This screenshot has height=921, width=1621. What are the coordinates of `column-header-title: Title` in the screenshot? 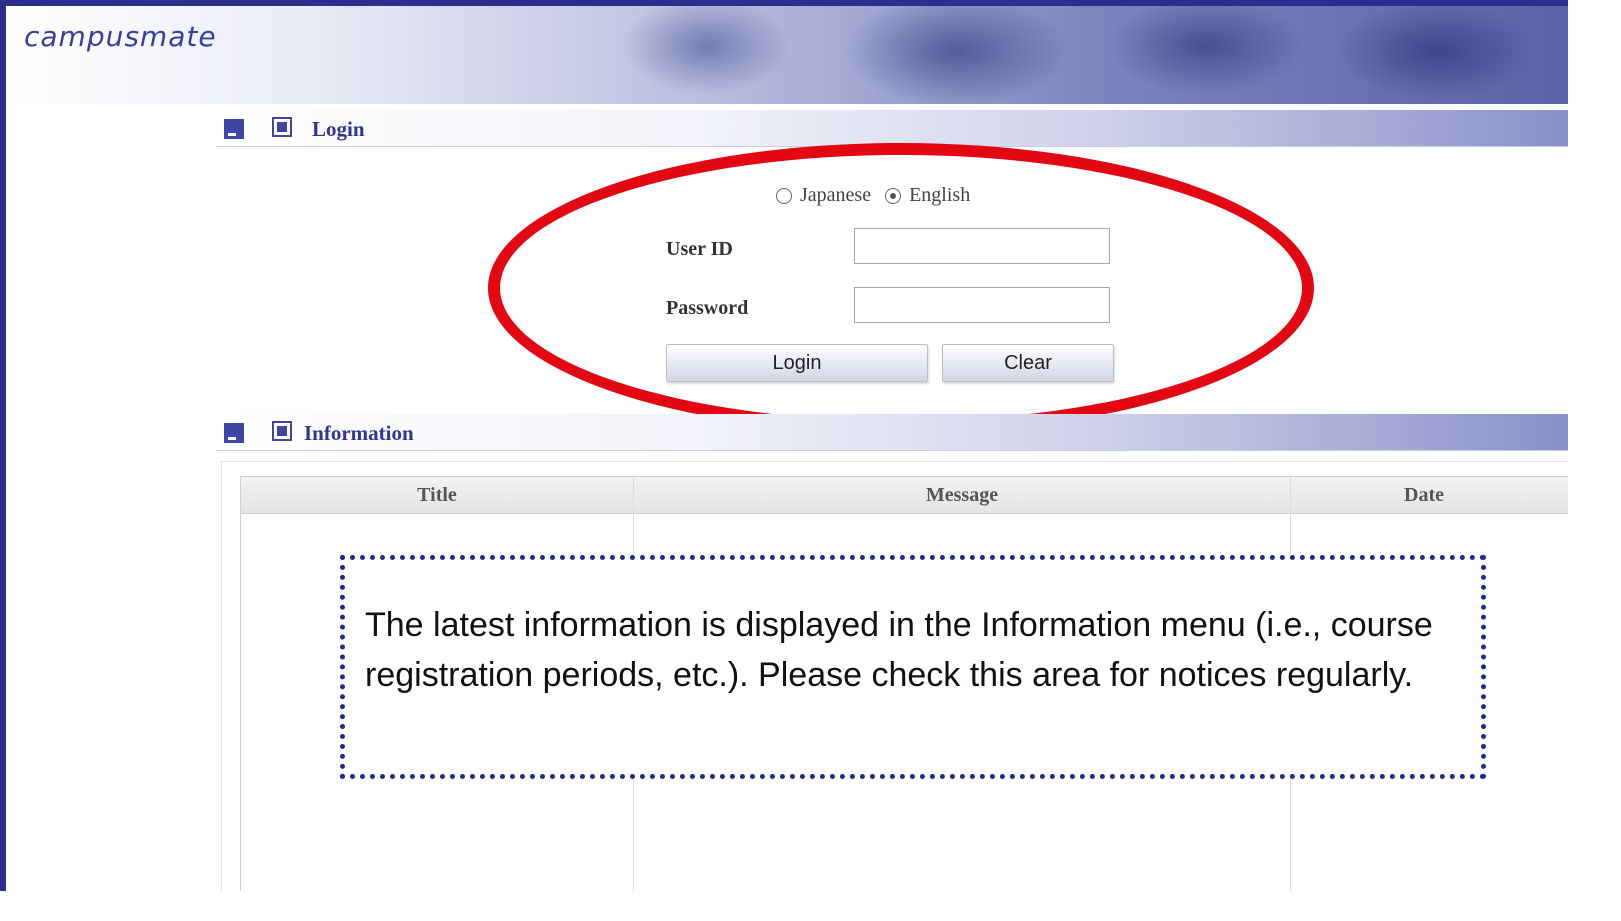 It's located at (437, 495).